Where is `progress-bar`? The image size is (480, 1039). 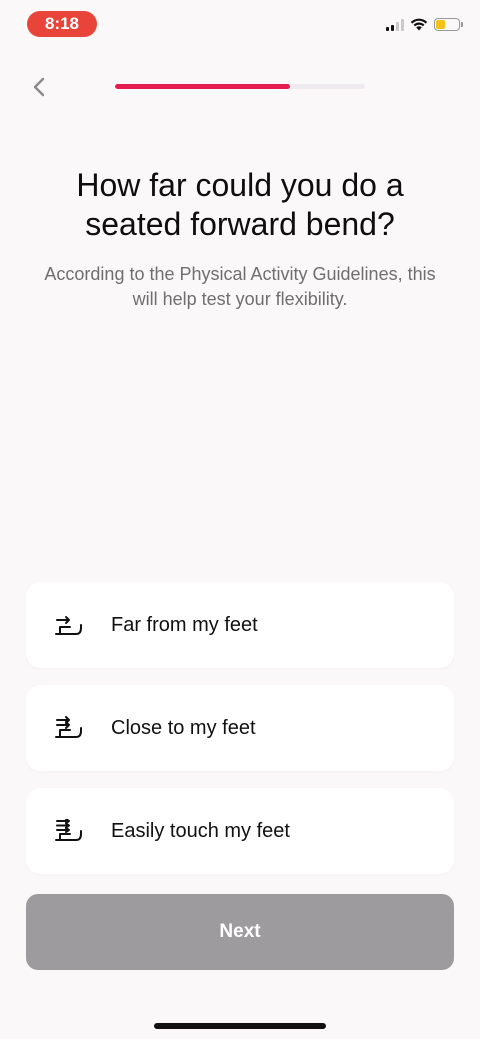 progress-bar is located at coordinates (240, 86).